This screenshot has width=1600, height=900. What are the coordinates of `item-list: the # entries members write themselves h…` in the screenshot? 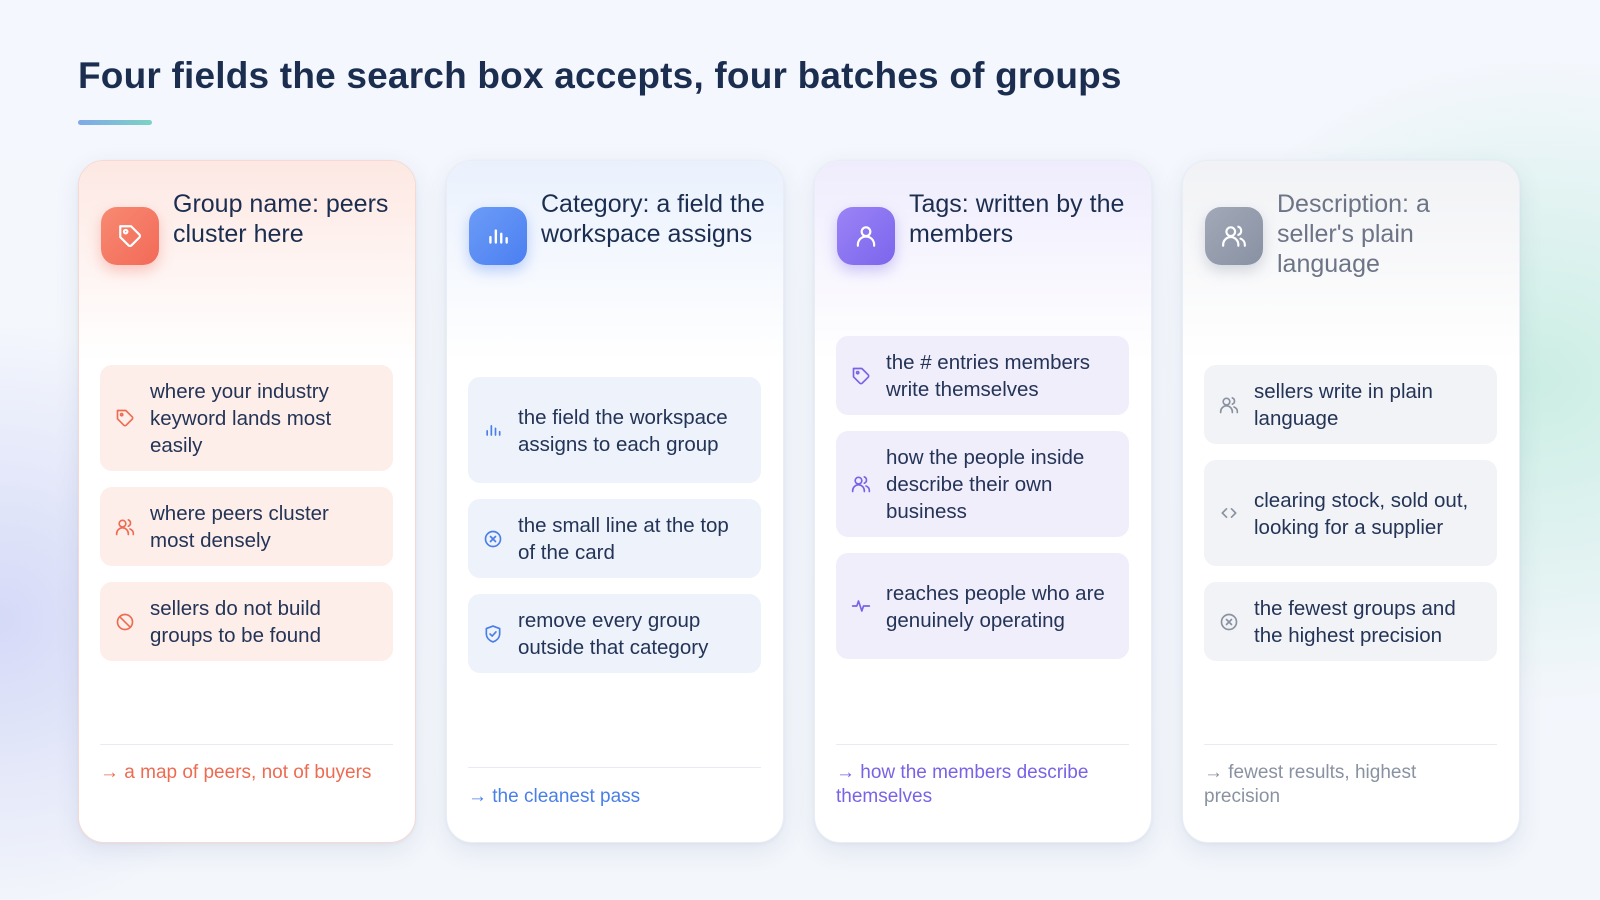 It's located at (982, 505).